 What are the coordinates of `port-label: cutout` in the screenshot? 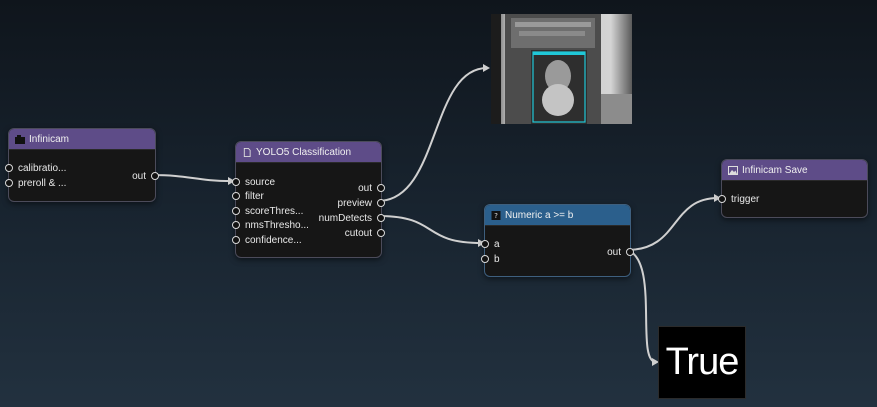 It's located at (358, 233).